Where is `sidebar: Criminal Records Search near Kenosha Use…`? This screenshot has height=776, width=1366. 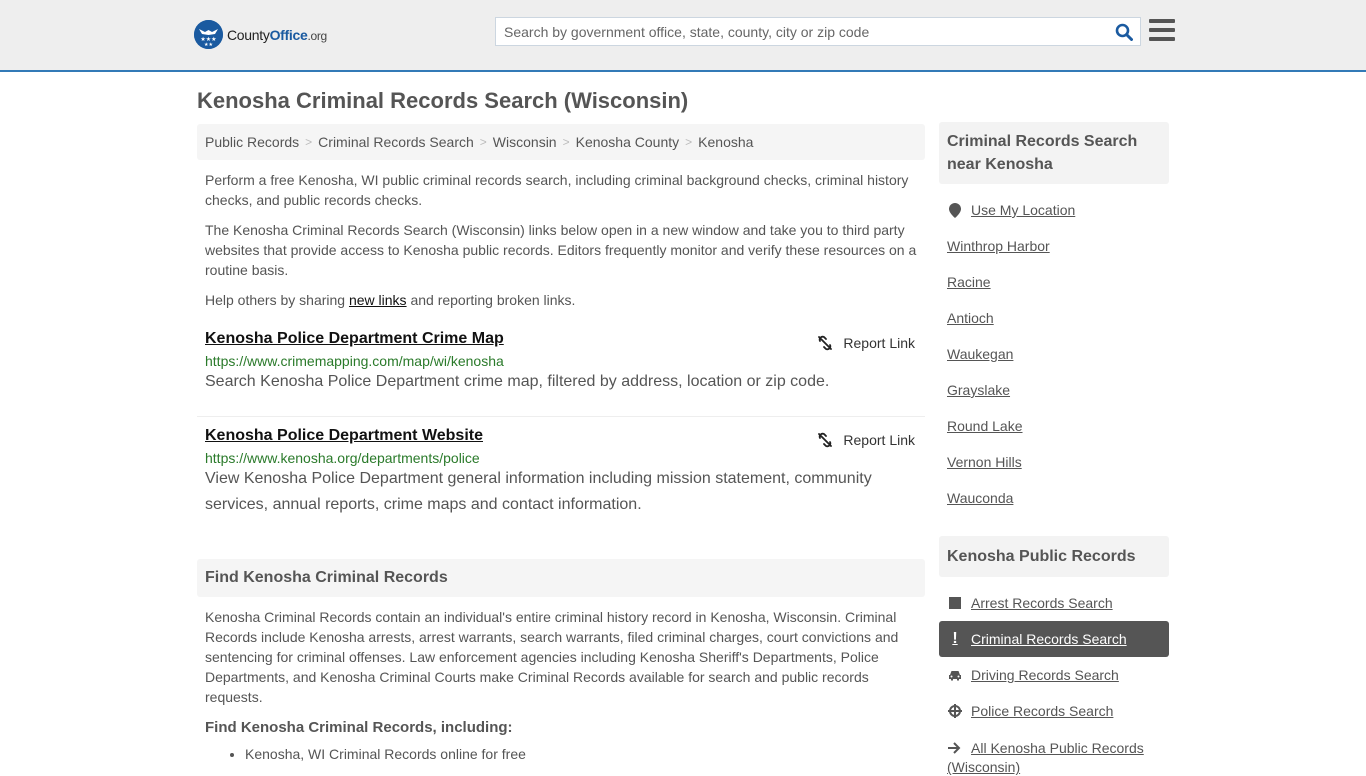 sidebar: Criminal Records Search near Kenosha Use… is located at coordinates (1054, 449).